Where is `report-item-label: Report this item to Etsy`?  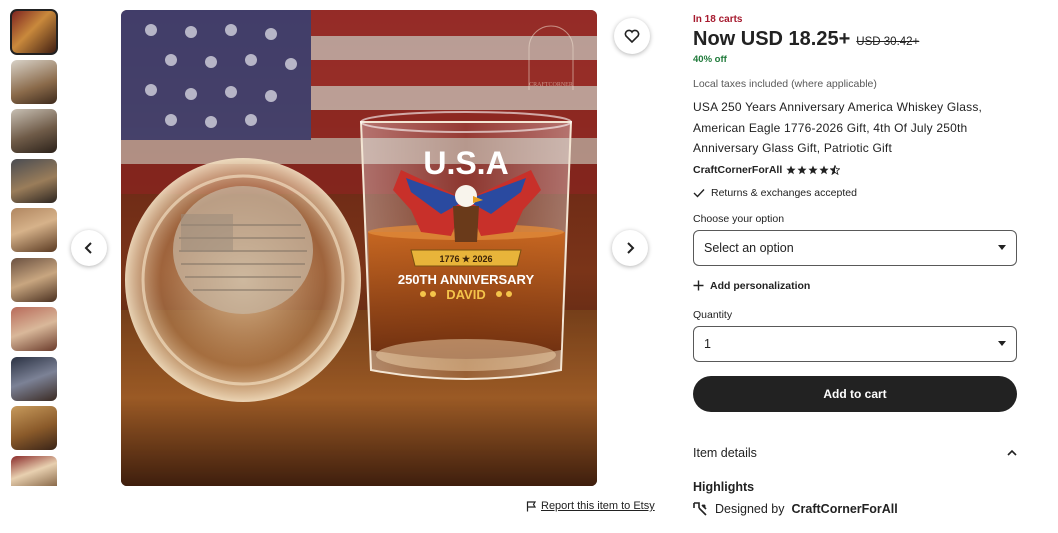 report-item-label: Report this item to Etsy is located at coordinates (598, 506).